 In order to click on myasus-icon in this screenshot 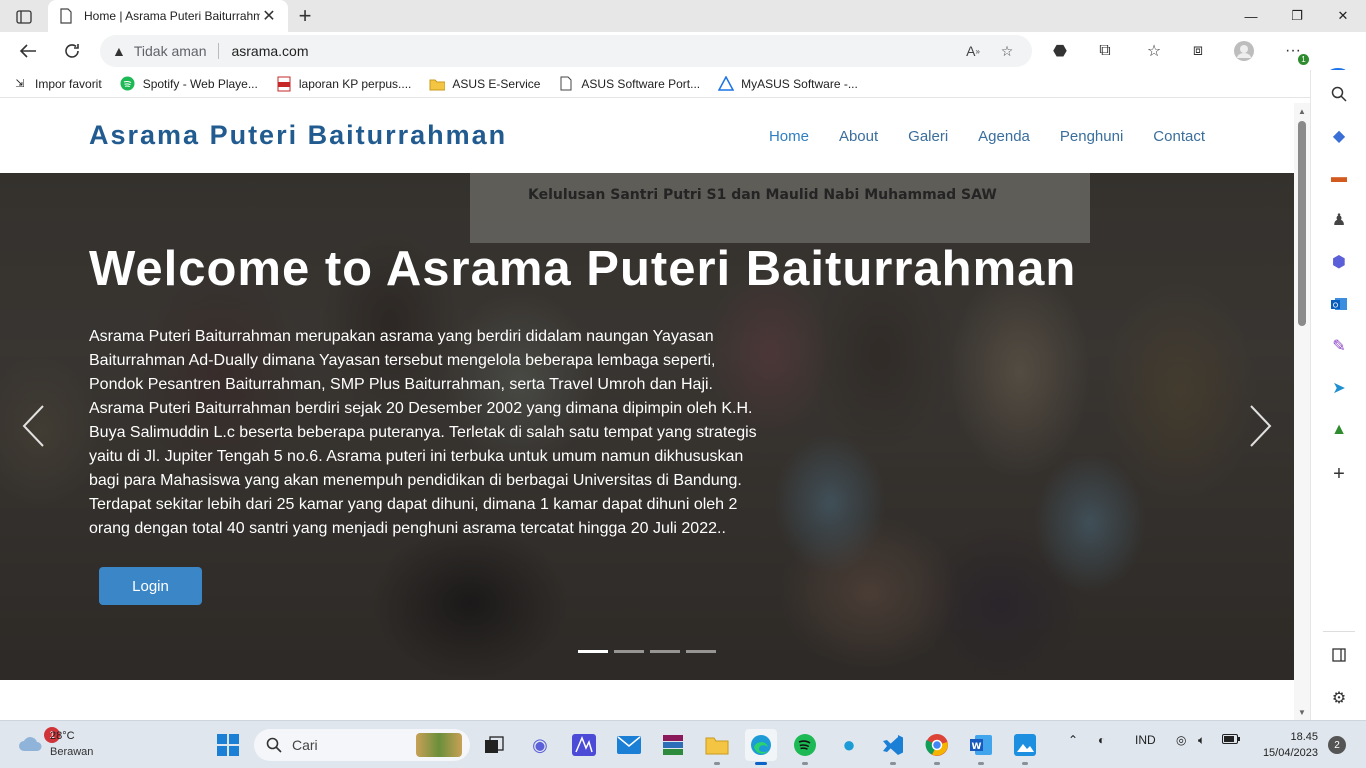, I will do `click(726, 84)`.